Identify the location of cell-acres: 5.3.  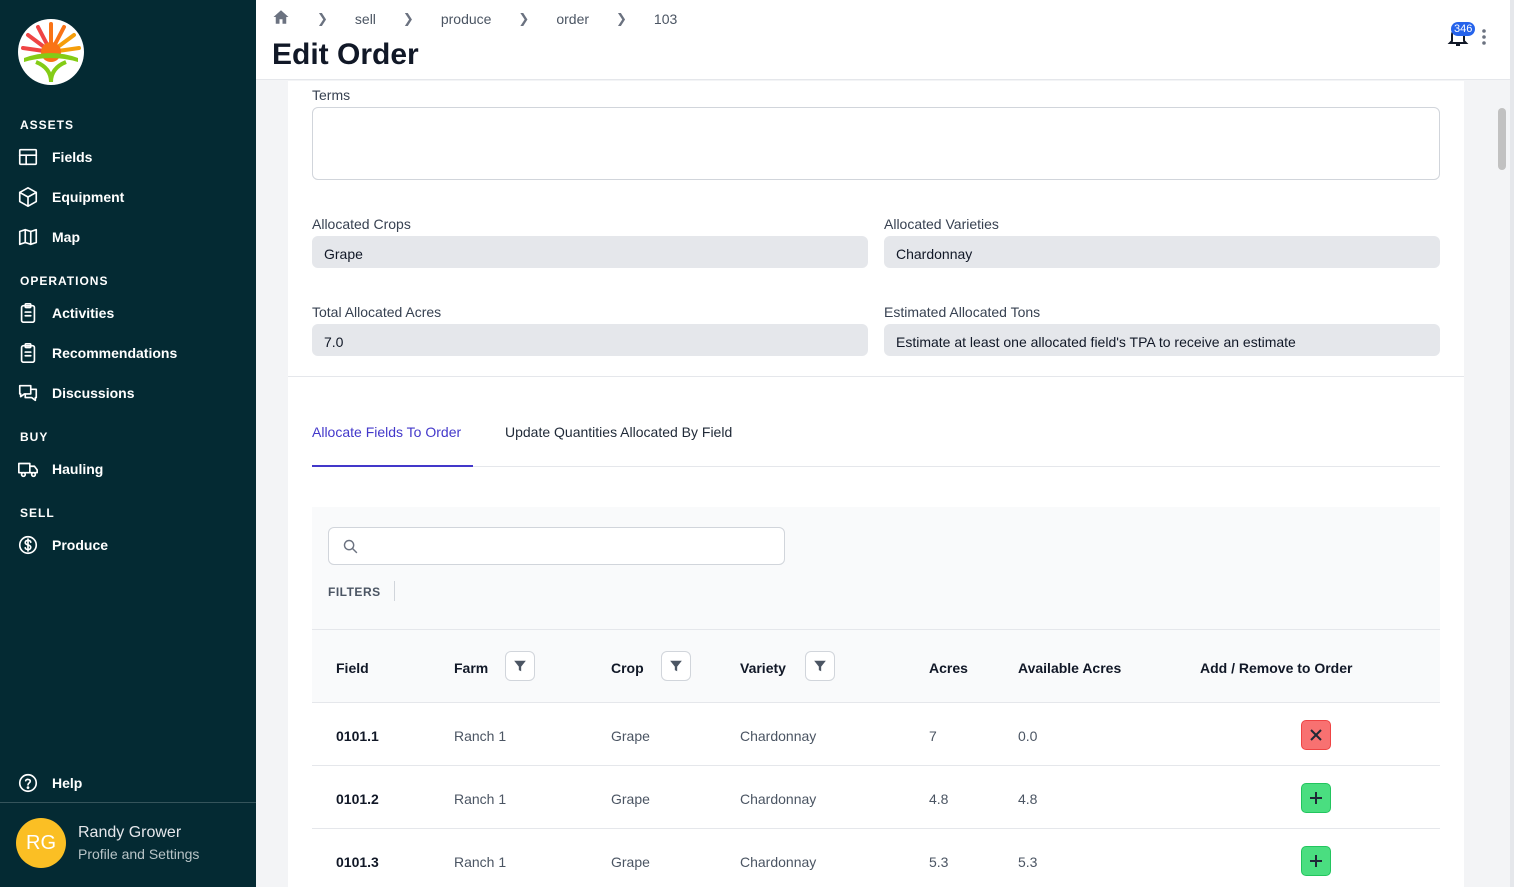
(939, 862).